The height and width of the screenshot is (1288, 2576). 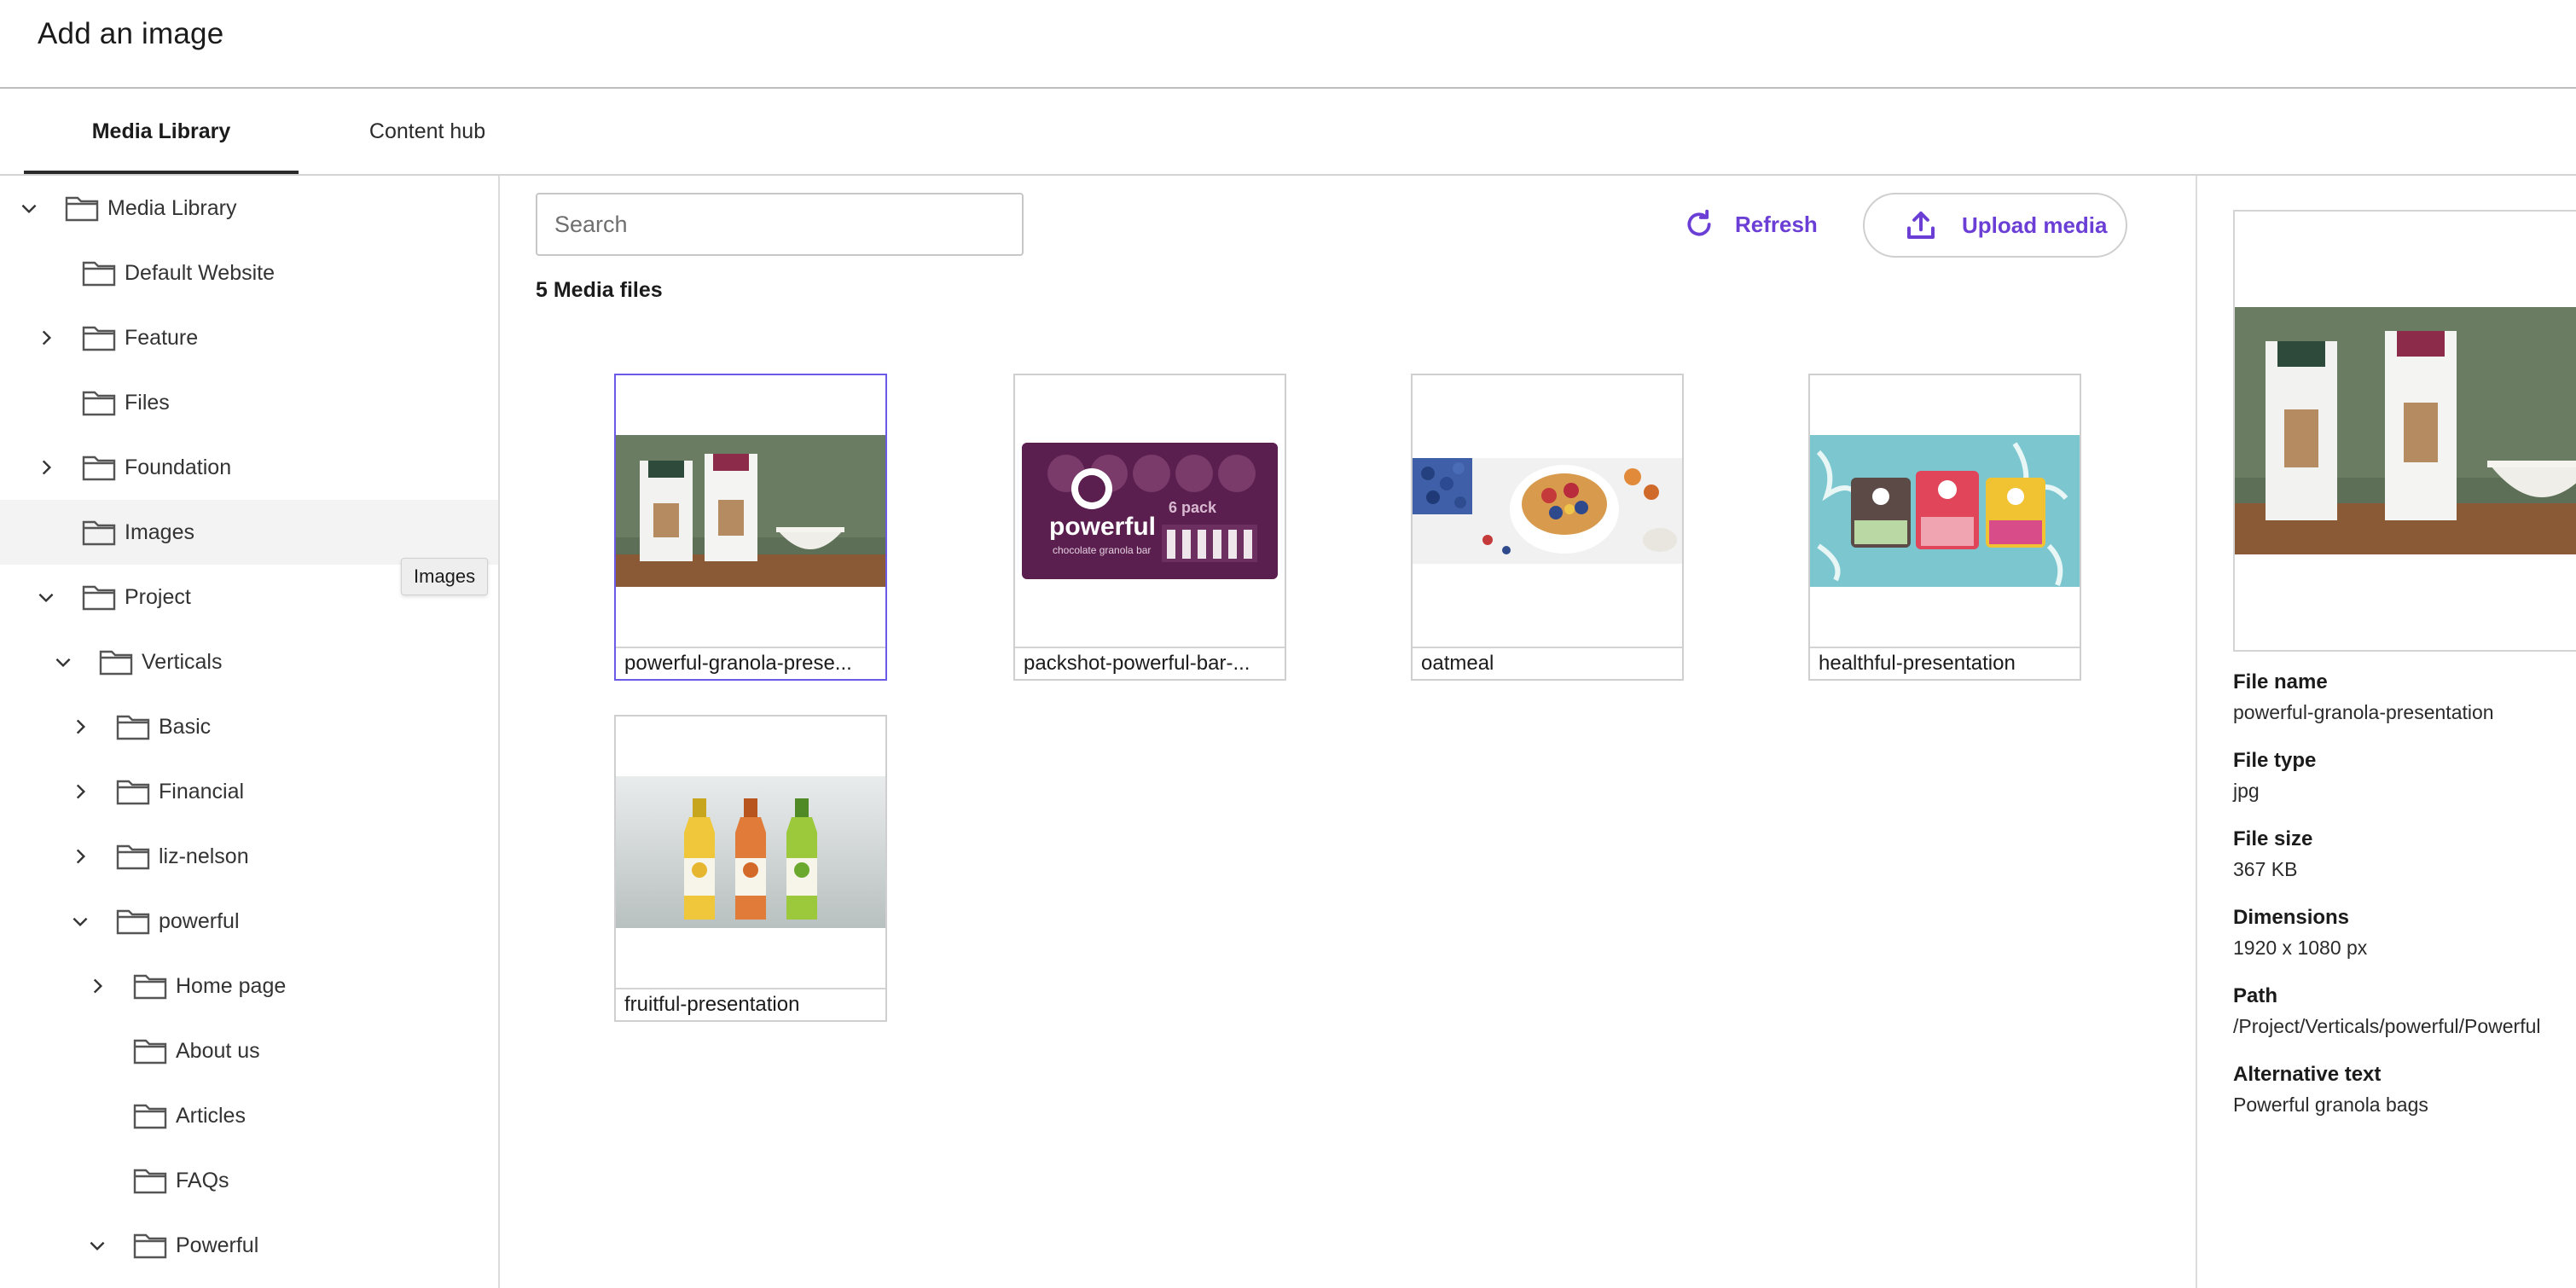 What do you see at coordinates (249, 532) in the screenshot?
I see `tree-item-images: Images` at bounding box center [249, 532].